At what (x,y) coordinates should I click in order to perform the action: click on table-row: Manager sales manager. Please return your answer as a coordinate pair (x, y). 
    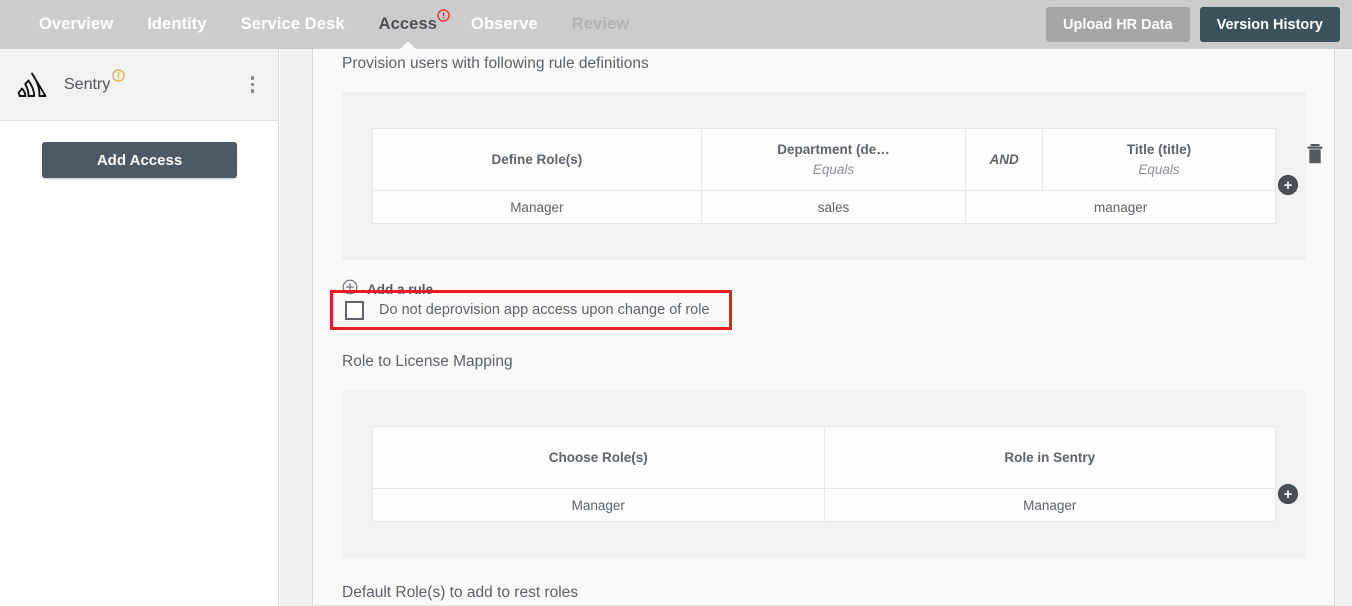
    Looking at the image, I should click on (824, 207).